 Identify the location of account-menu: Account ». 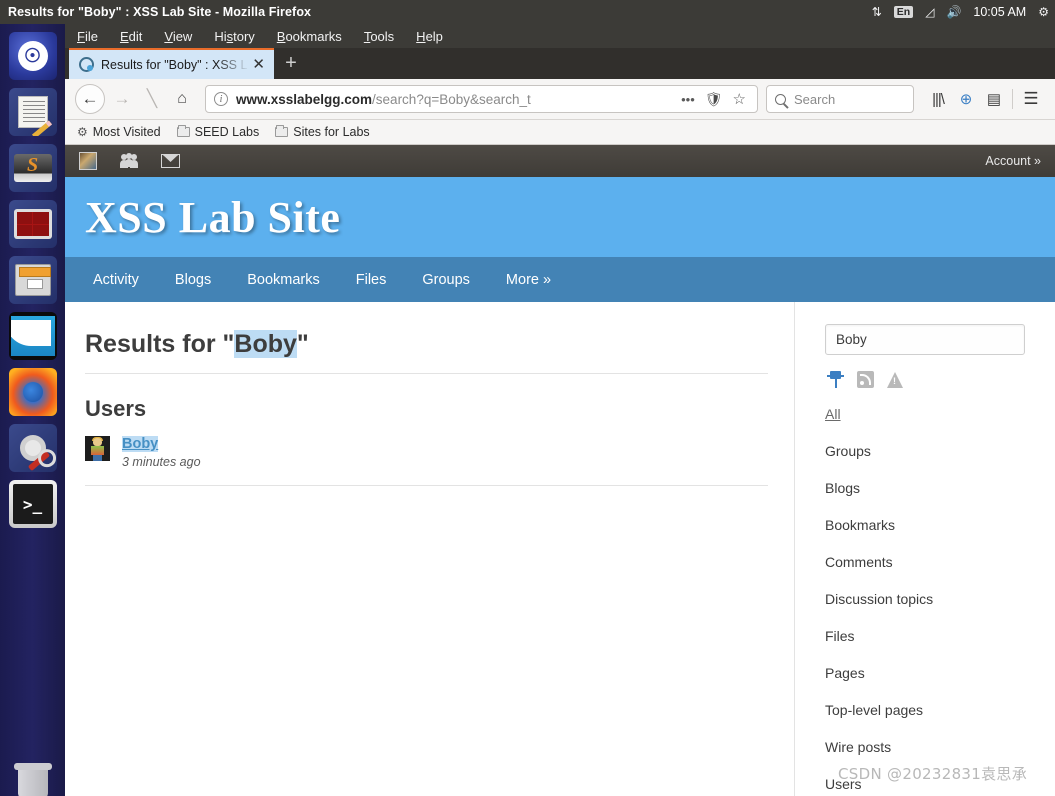
(1013, 161).